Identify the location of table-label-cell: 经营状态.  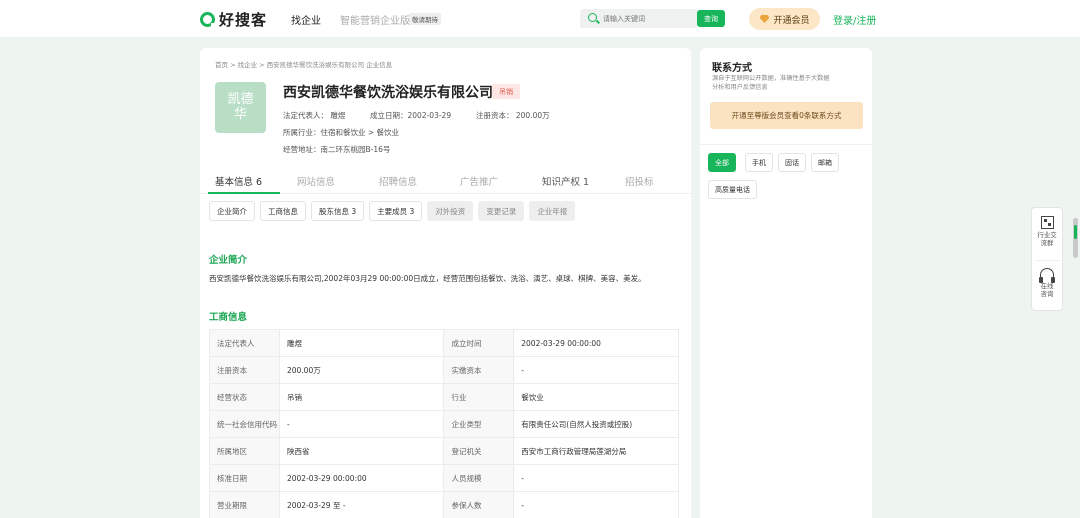
(244, 397).